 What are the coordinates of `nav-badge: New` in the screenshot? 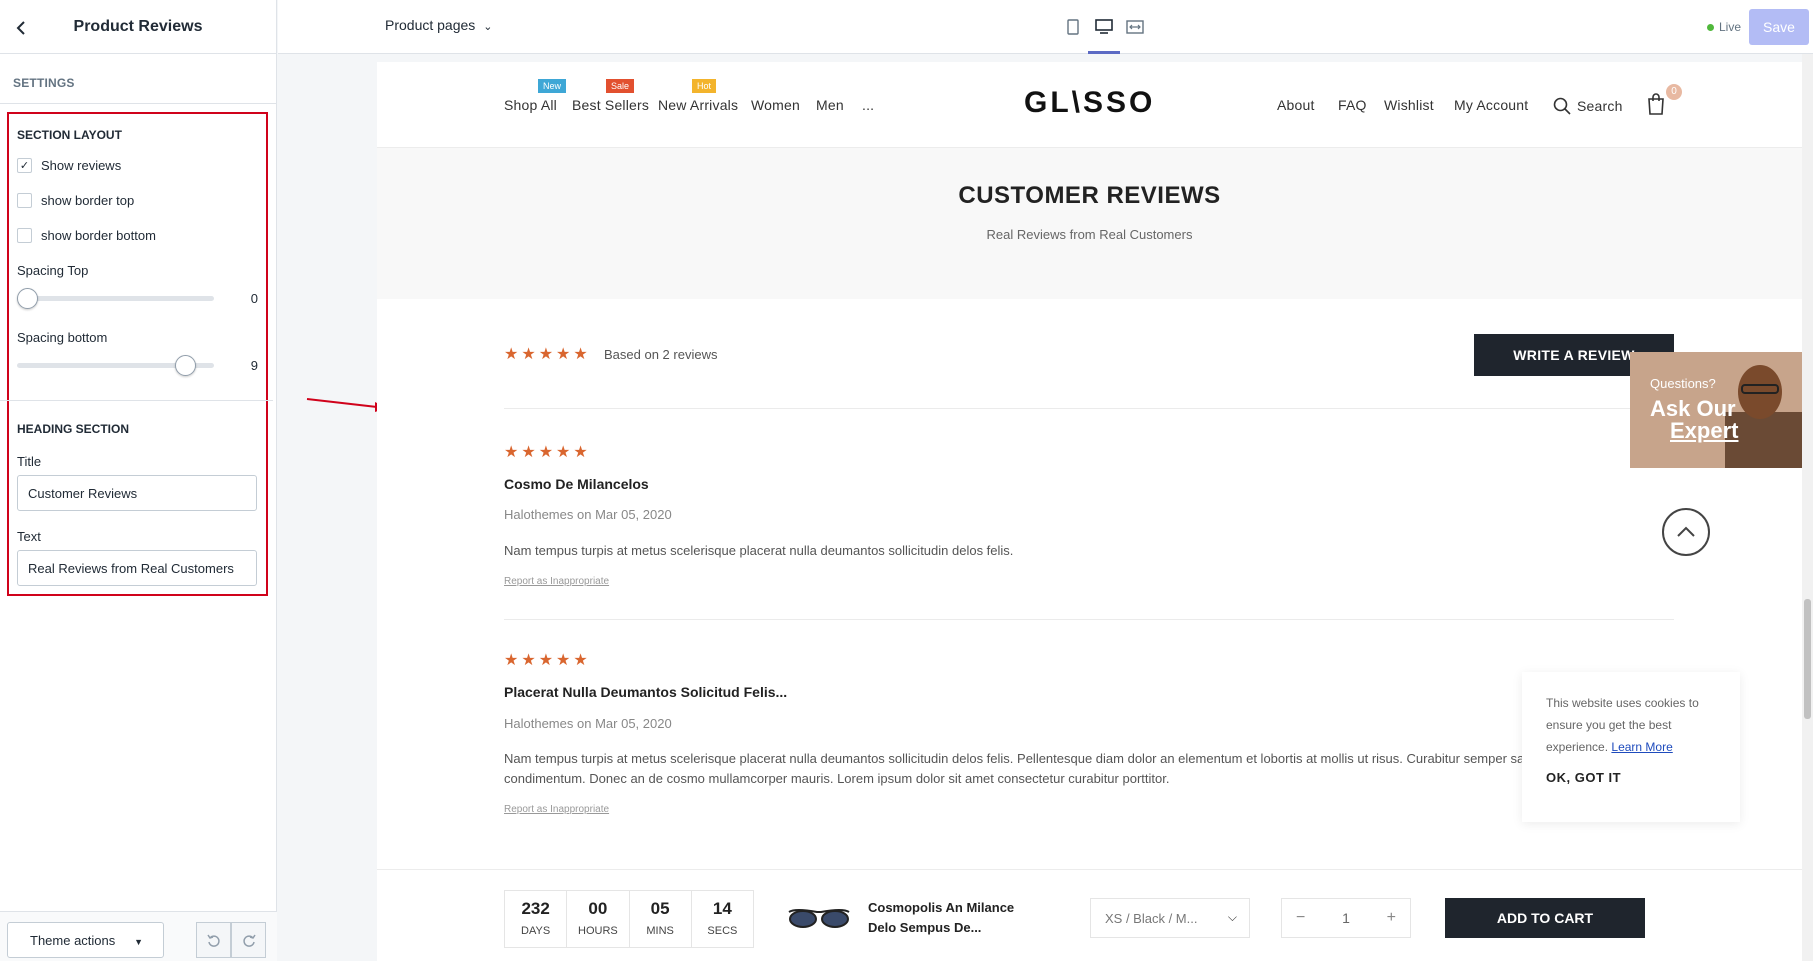 It's located at (552, 86).